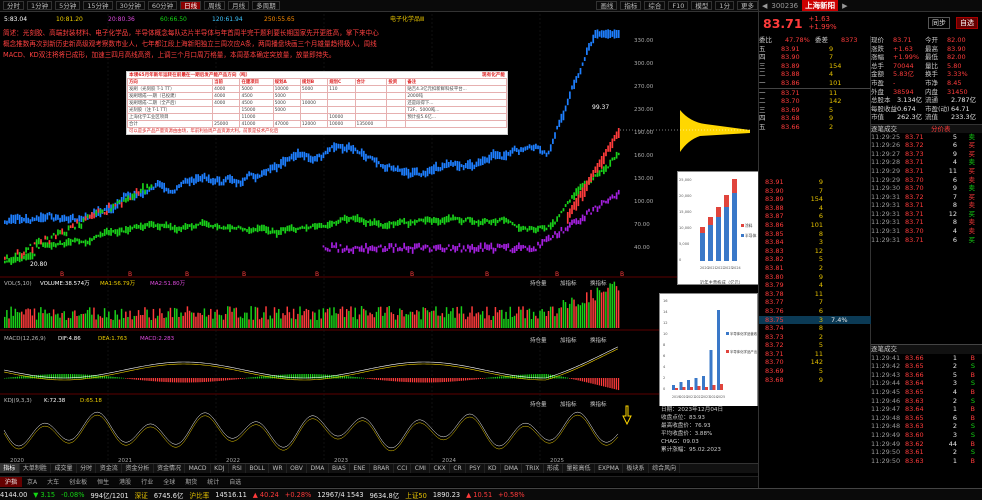 The width and height of the screenshot is (982, 500). Describe the element at coordinates (191, 5) in the screenshot. I see `period-button: 日线` at that location.